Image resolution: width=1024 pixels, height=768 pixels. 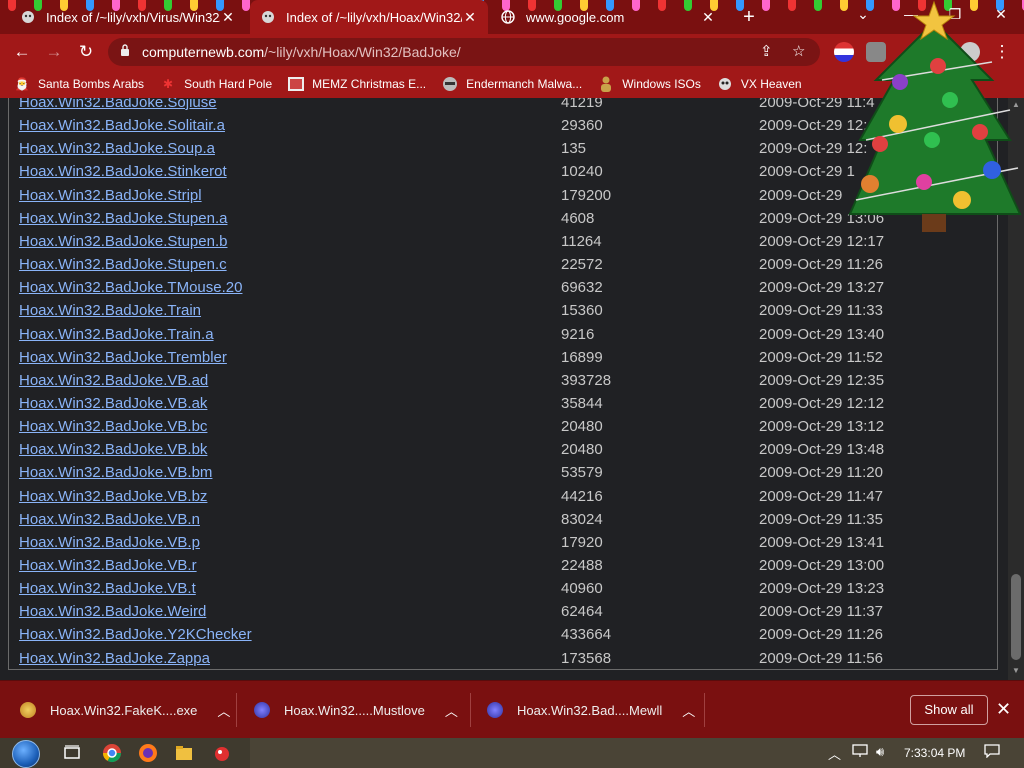 I want to click on reload-icon: ↻, so click(x=86, y=52).